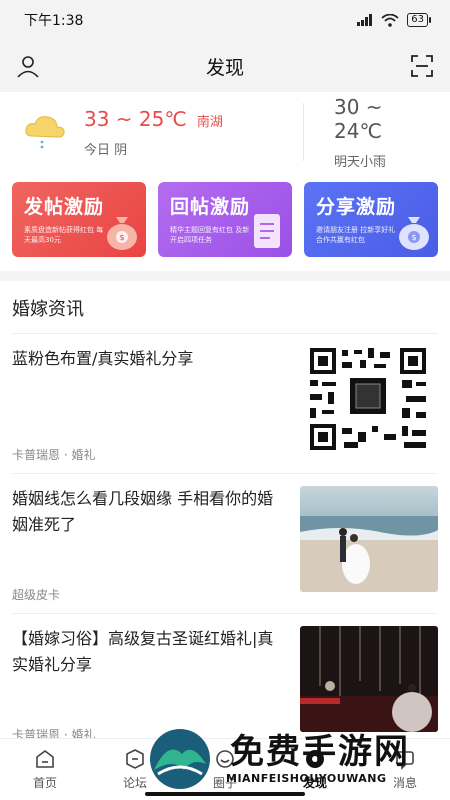  Describe the element at coordinates (225, 307) in the screenshot. I see `section-title: 婚嫁资讯` at that location.